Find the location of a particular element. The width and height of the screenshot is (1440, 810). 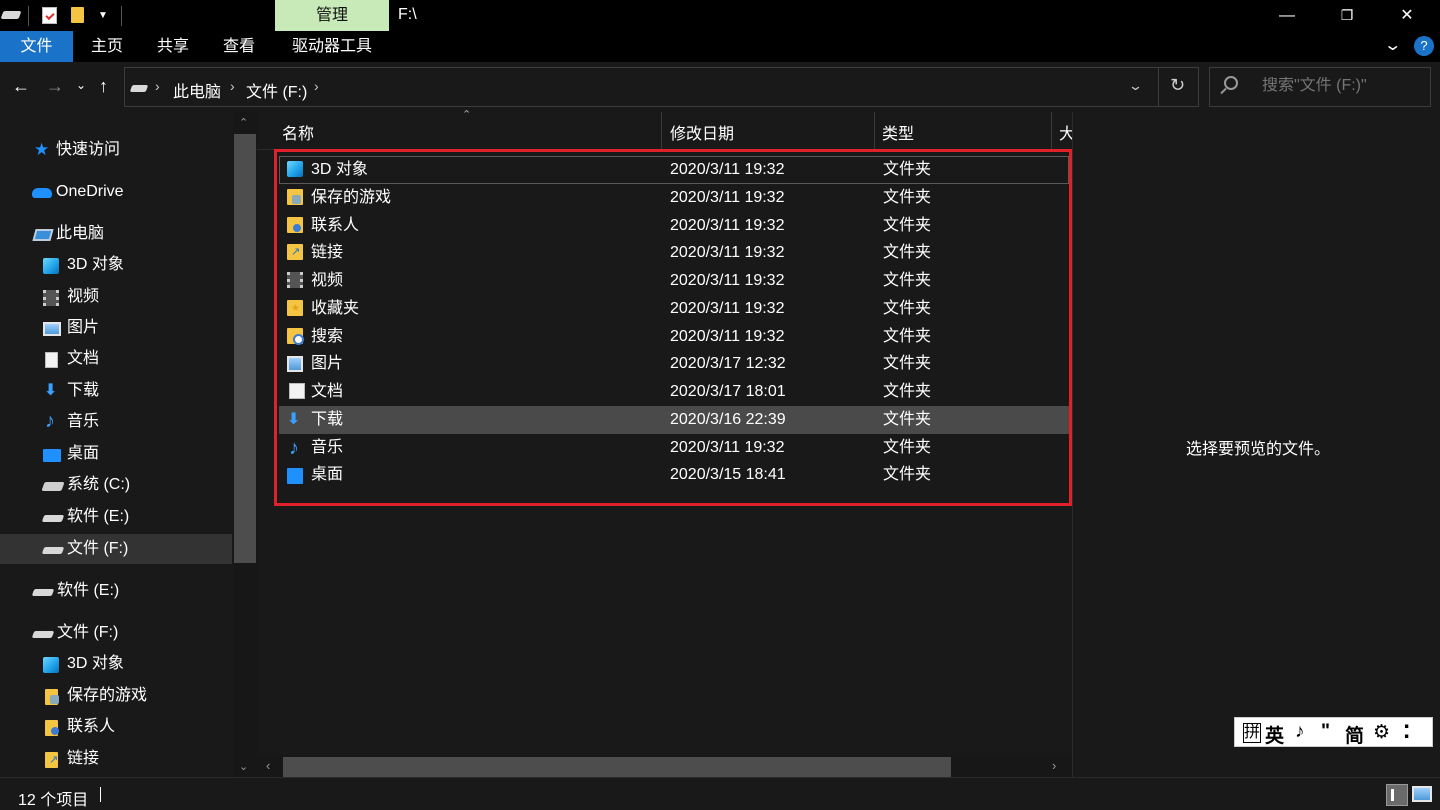

nav-desktop: 桌面 is located at coordinates (133, 454).